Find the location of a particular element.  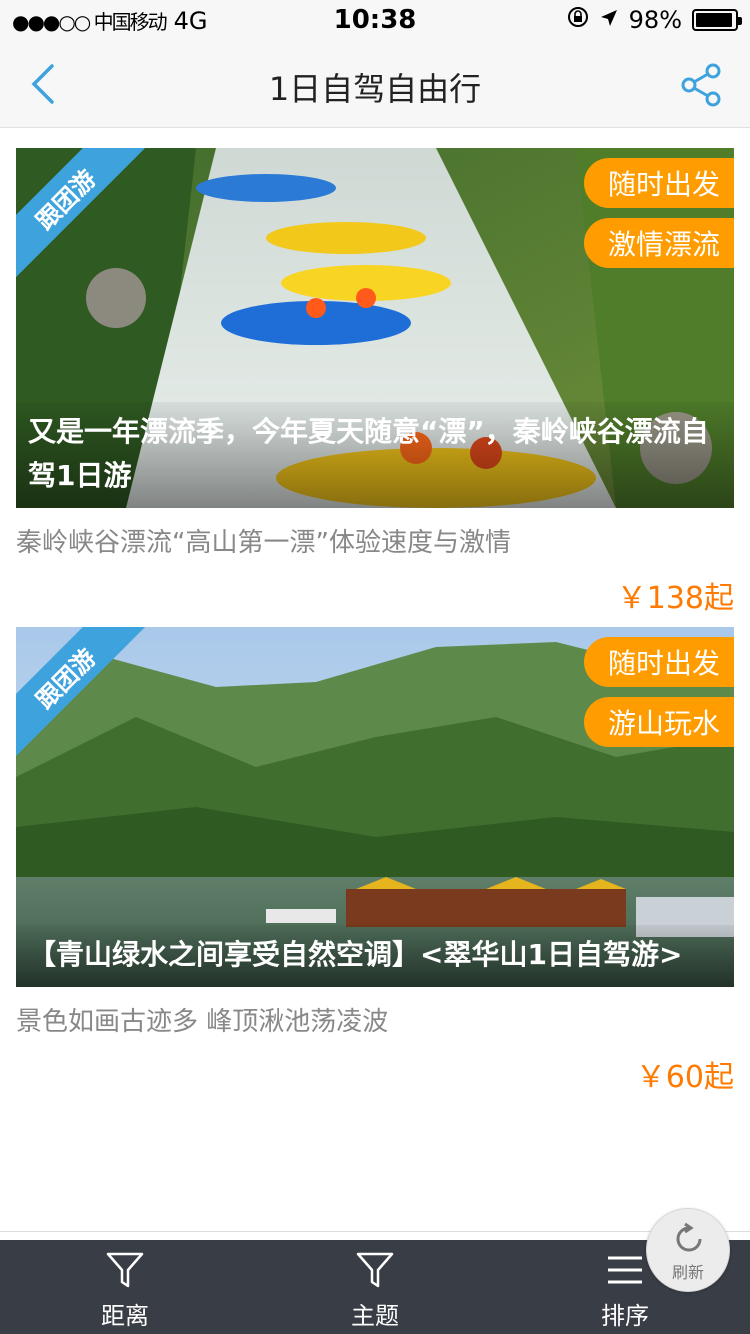

share-button is located at coordinates (701, 85).